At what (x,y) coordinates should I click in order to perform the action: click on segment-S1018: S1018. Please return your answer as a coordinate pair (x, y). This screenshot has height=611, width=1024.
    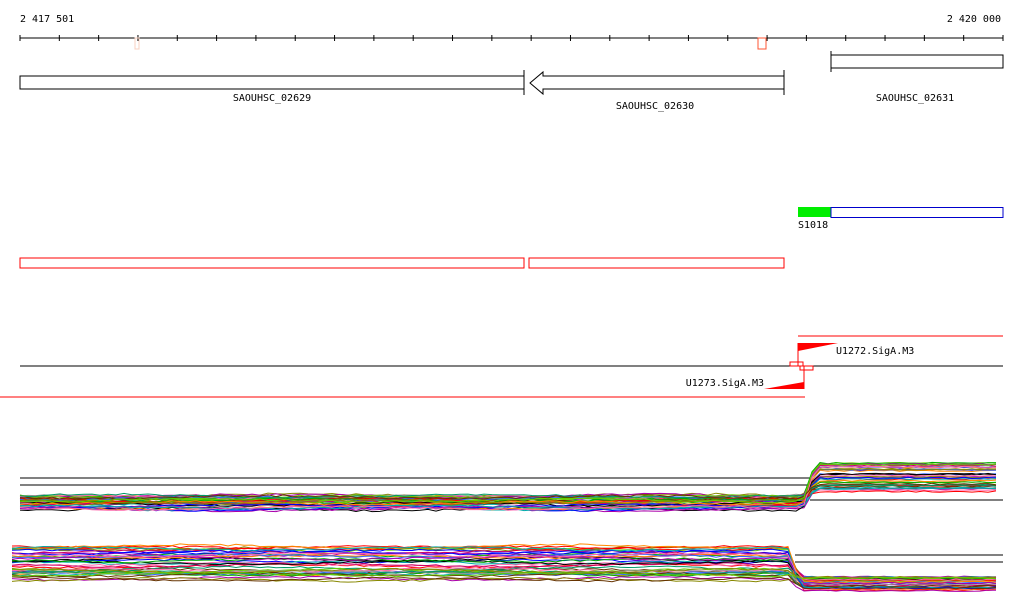
    Looking at the image, I should click on (901, 219).